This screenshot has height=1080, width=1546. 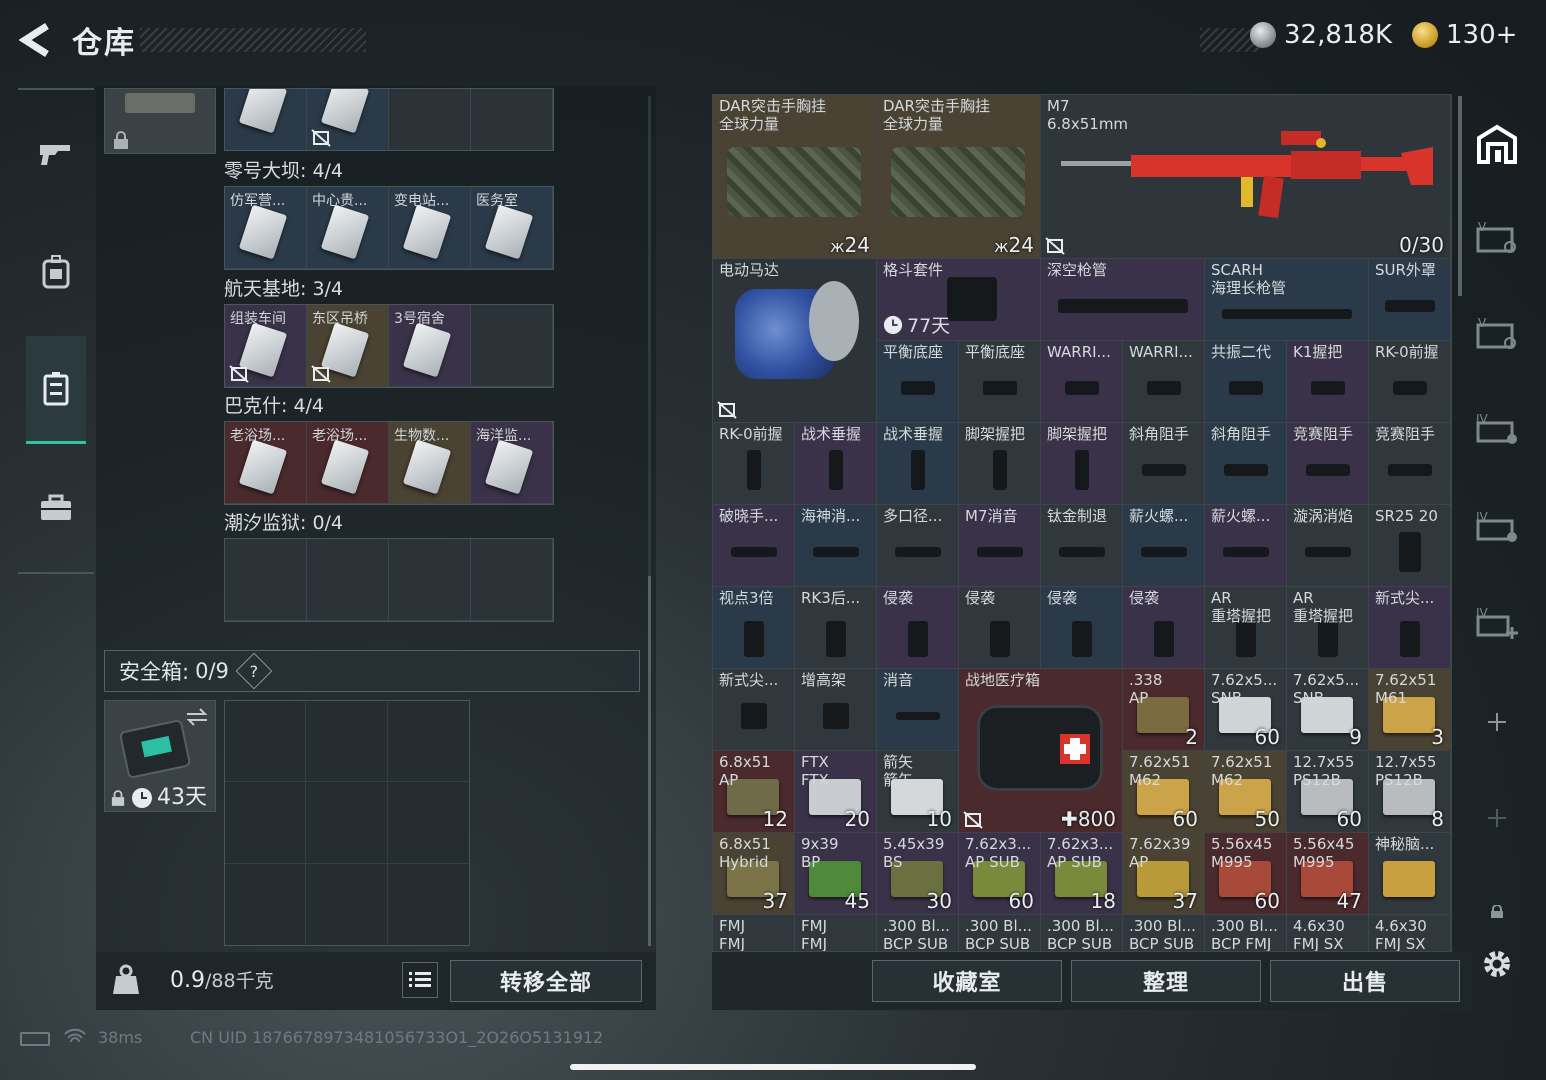 I want to click on ammo-item: 7.62x3... AP SUB 60, so click(x=1000, y=874).